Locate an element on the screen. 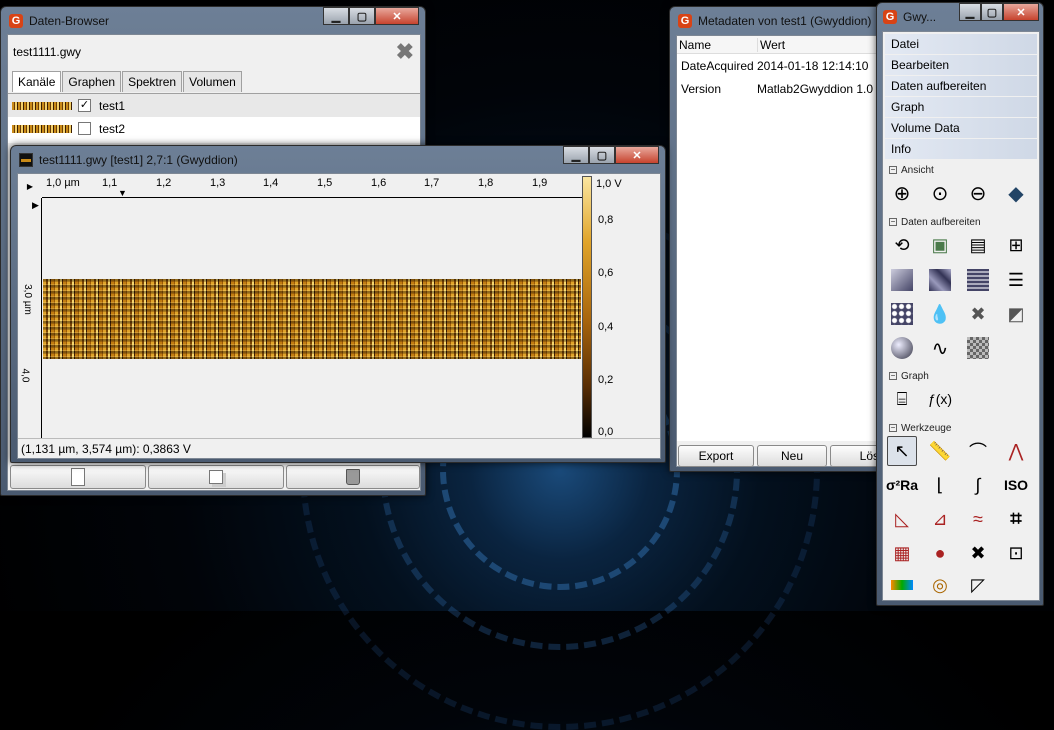  section-graph-header: − Graph is located at coordinates (907, 376).